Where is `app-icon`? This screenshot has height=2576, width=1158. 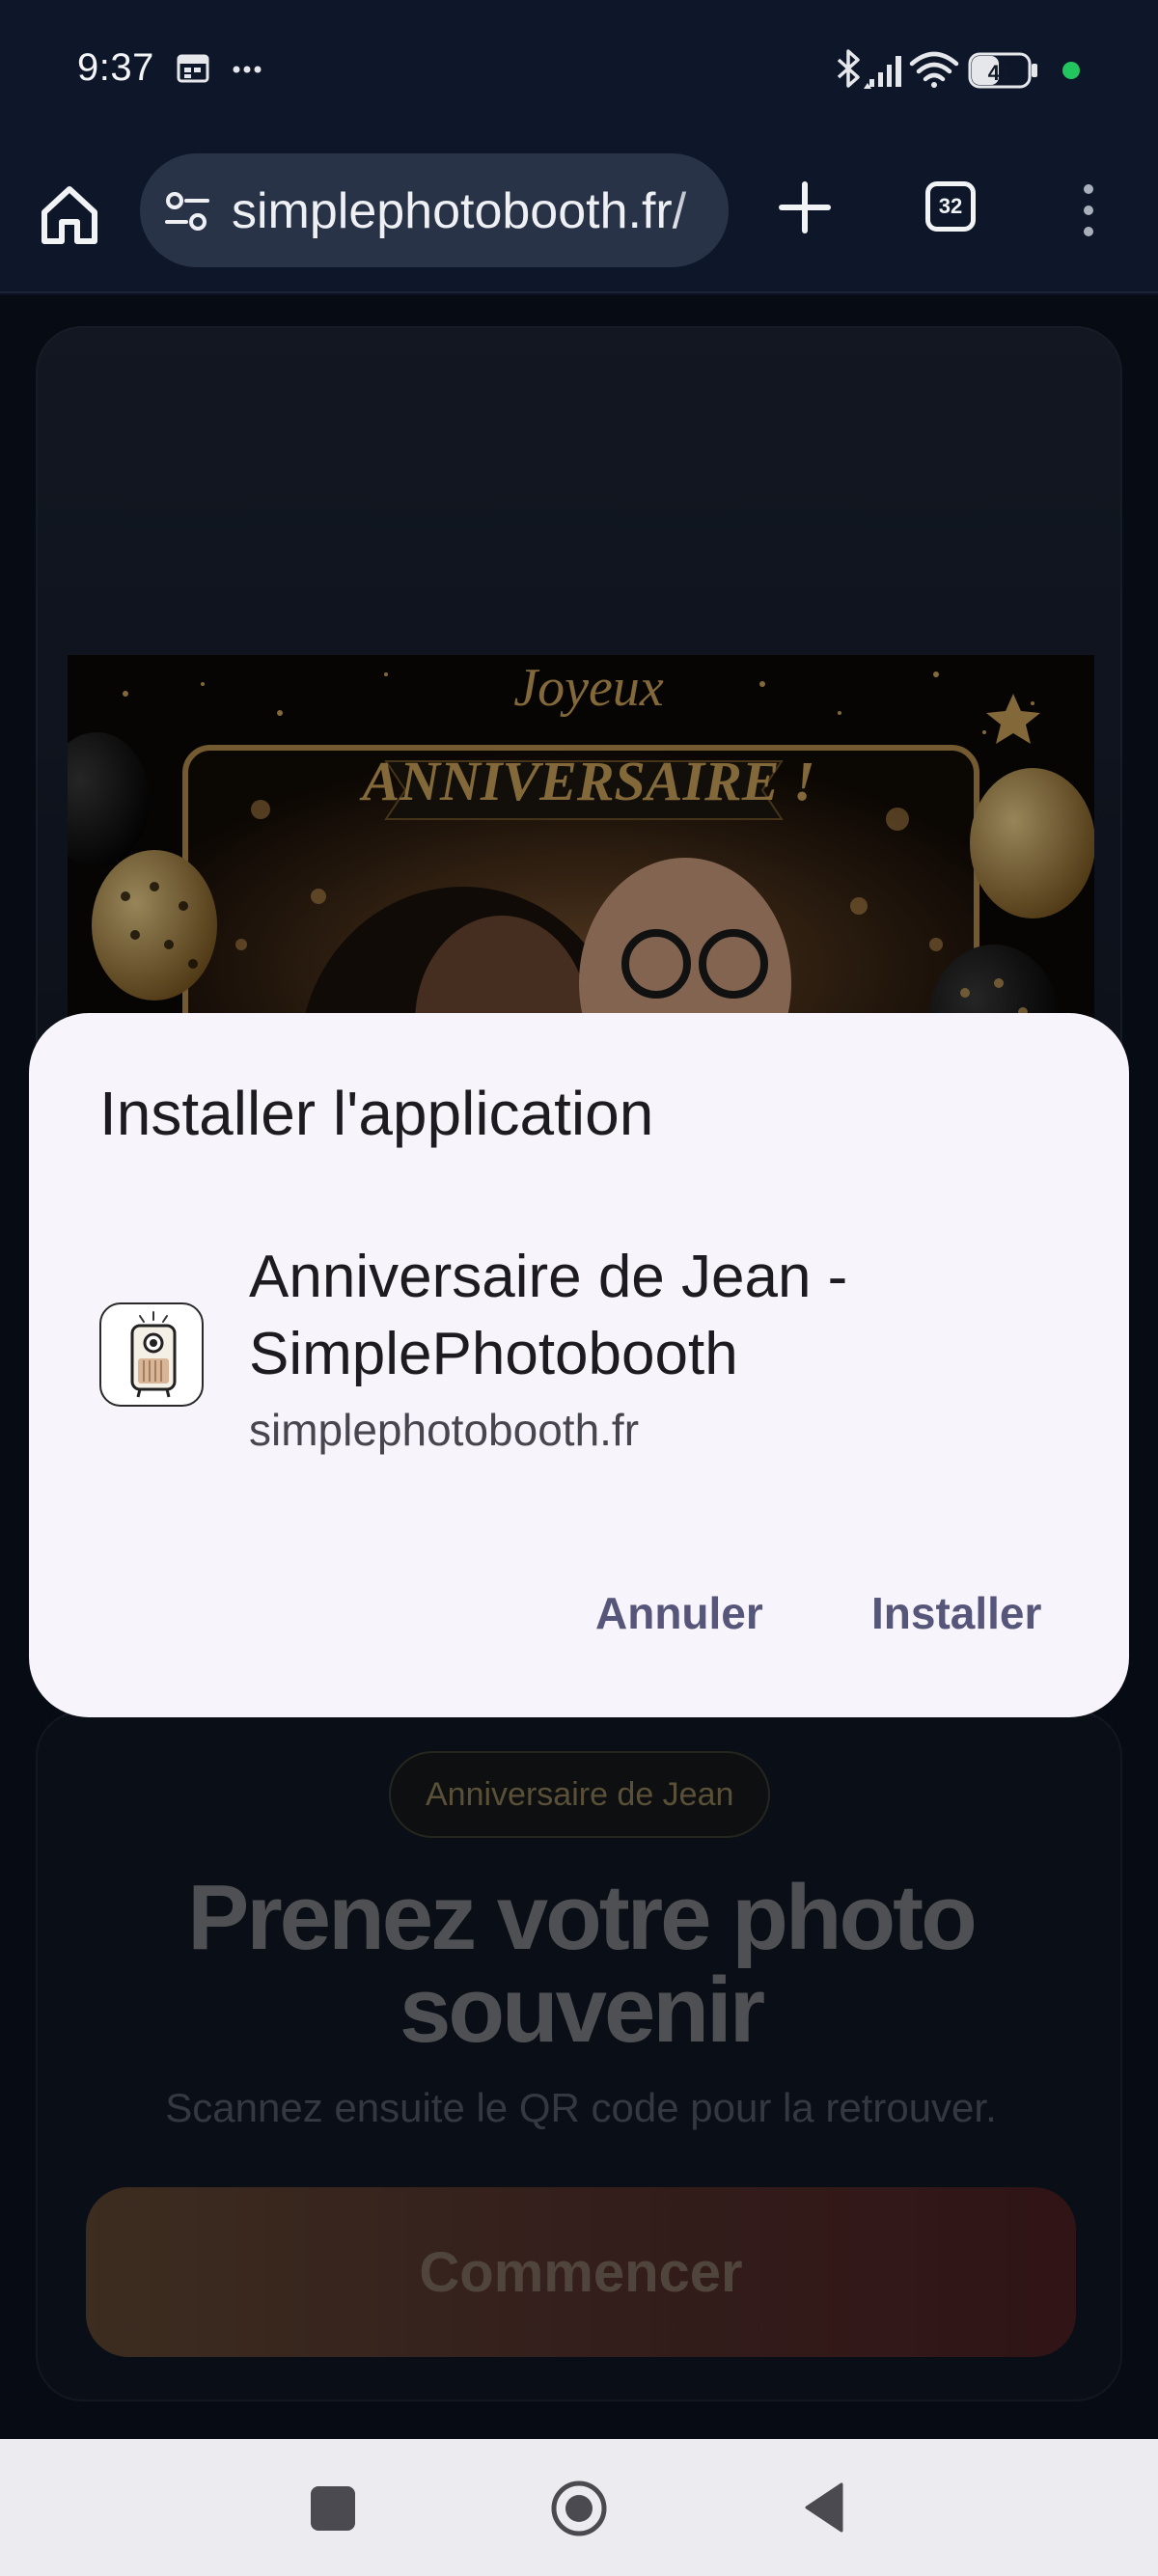
app-icon is located at coordinates (151, 1355).